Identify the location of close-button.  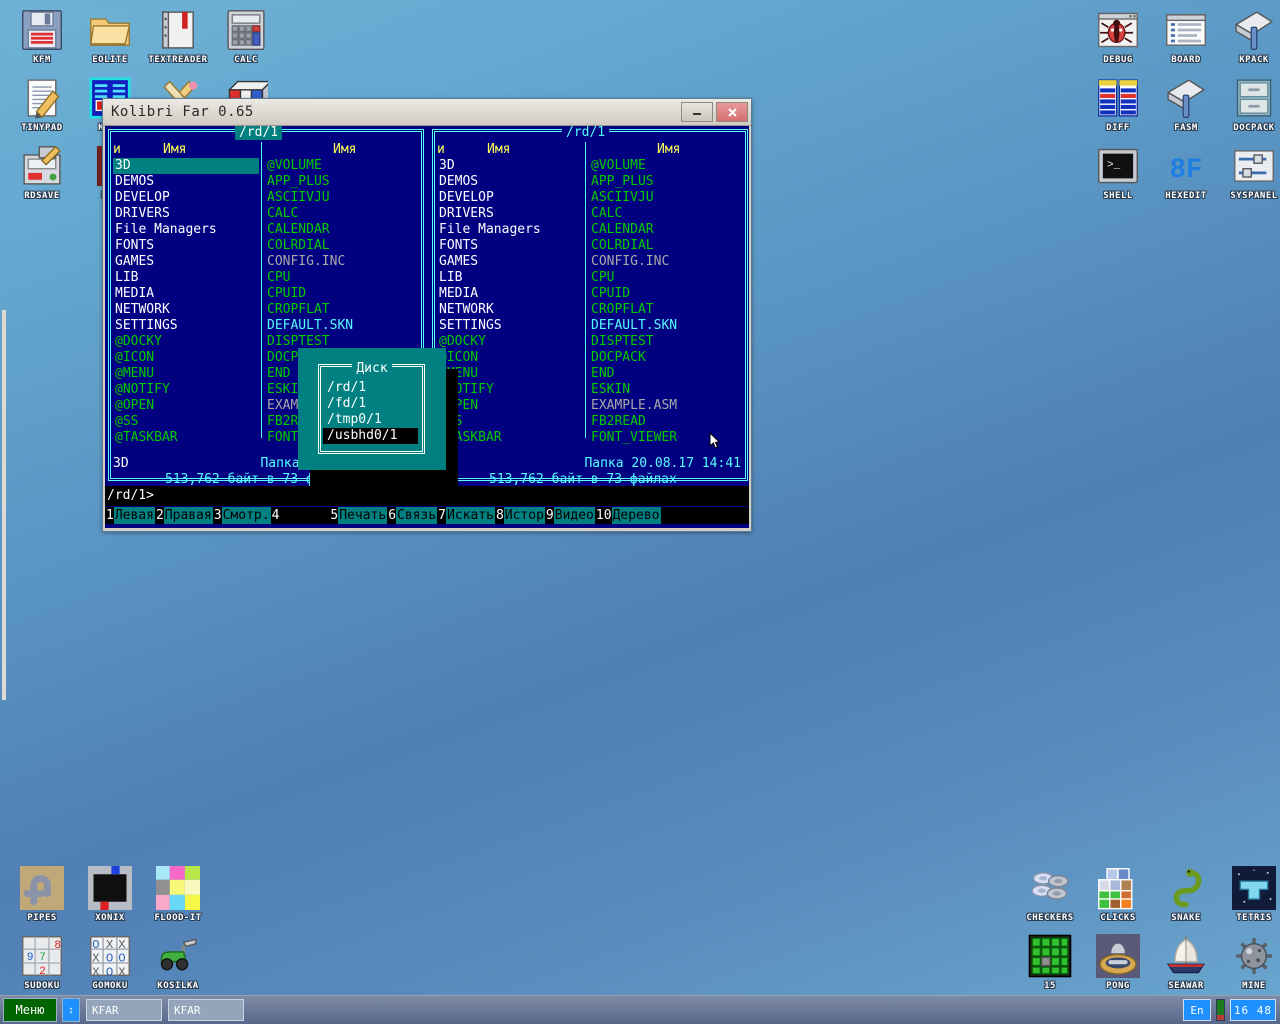
(732, 112).